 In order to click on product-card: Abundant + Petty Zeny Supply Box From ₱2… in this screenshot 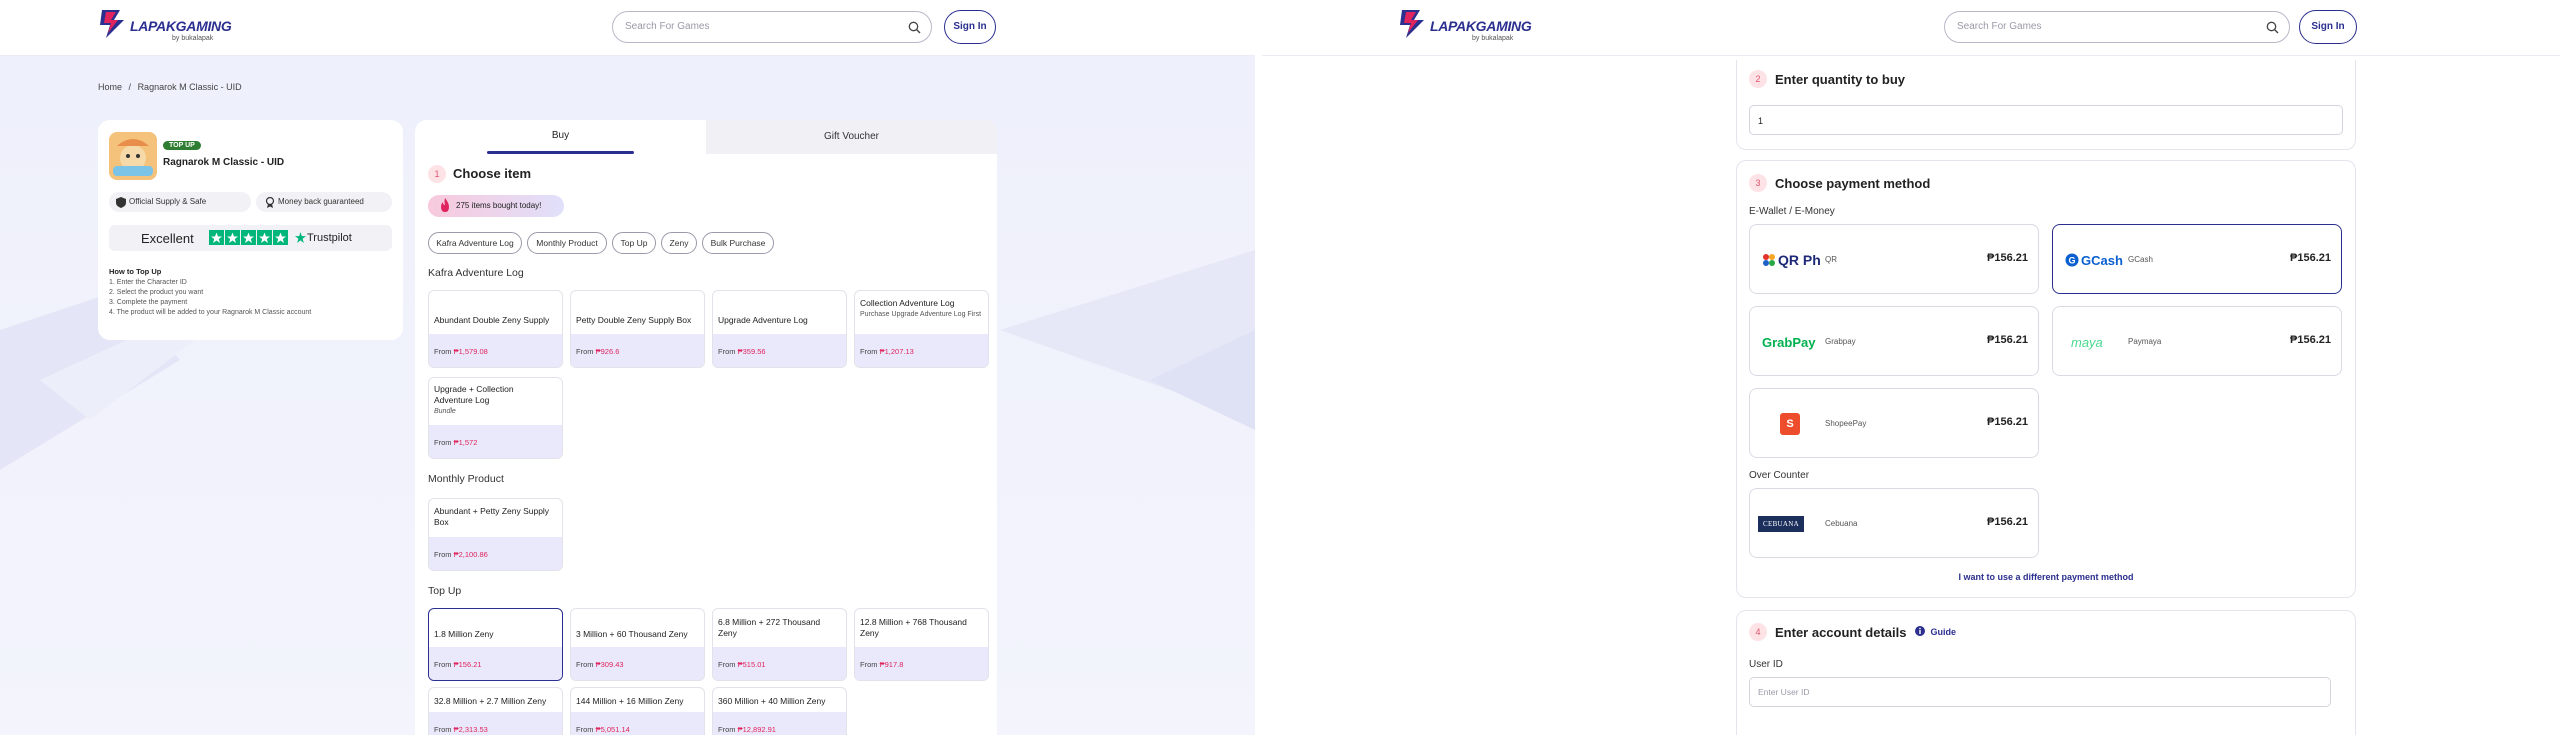, I will do `click(495, 534)`.